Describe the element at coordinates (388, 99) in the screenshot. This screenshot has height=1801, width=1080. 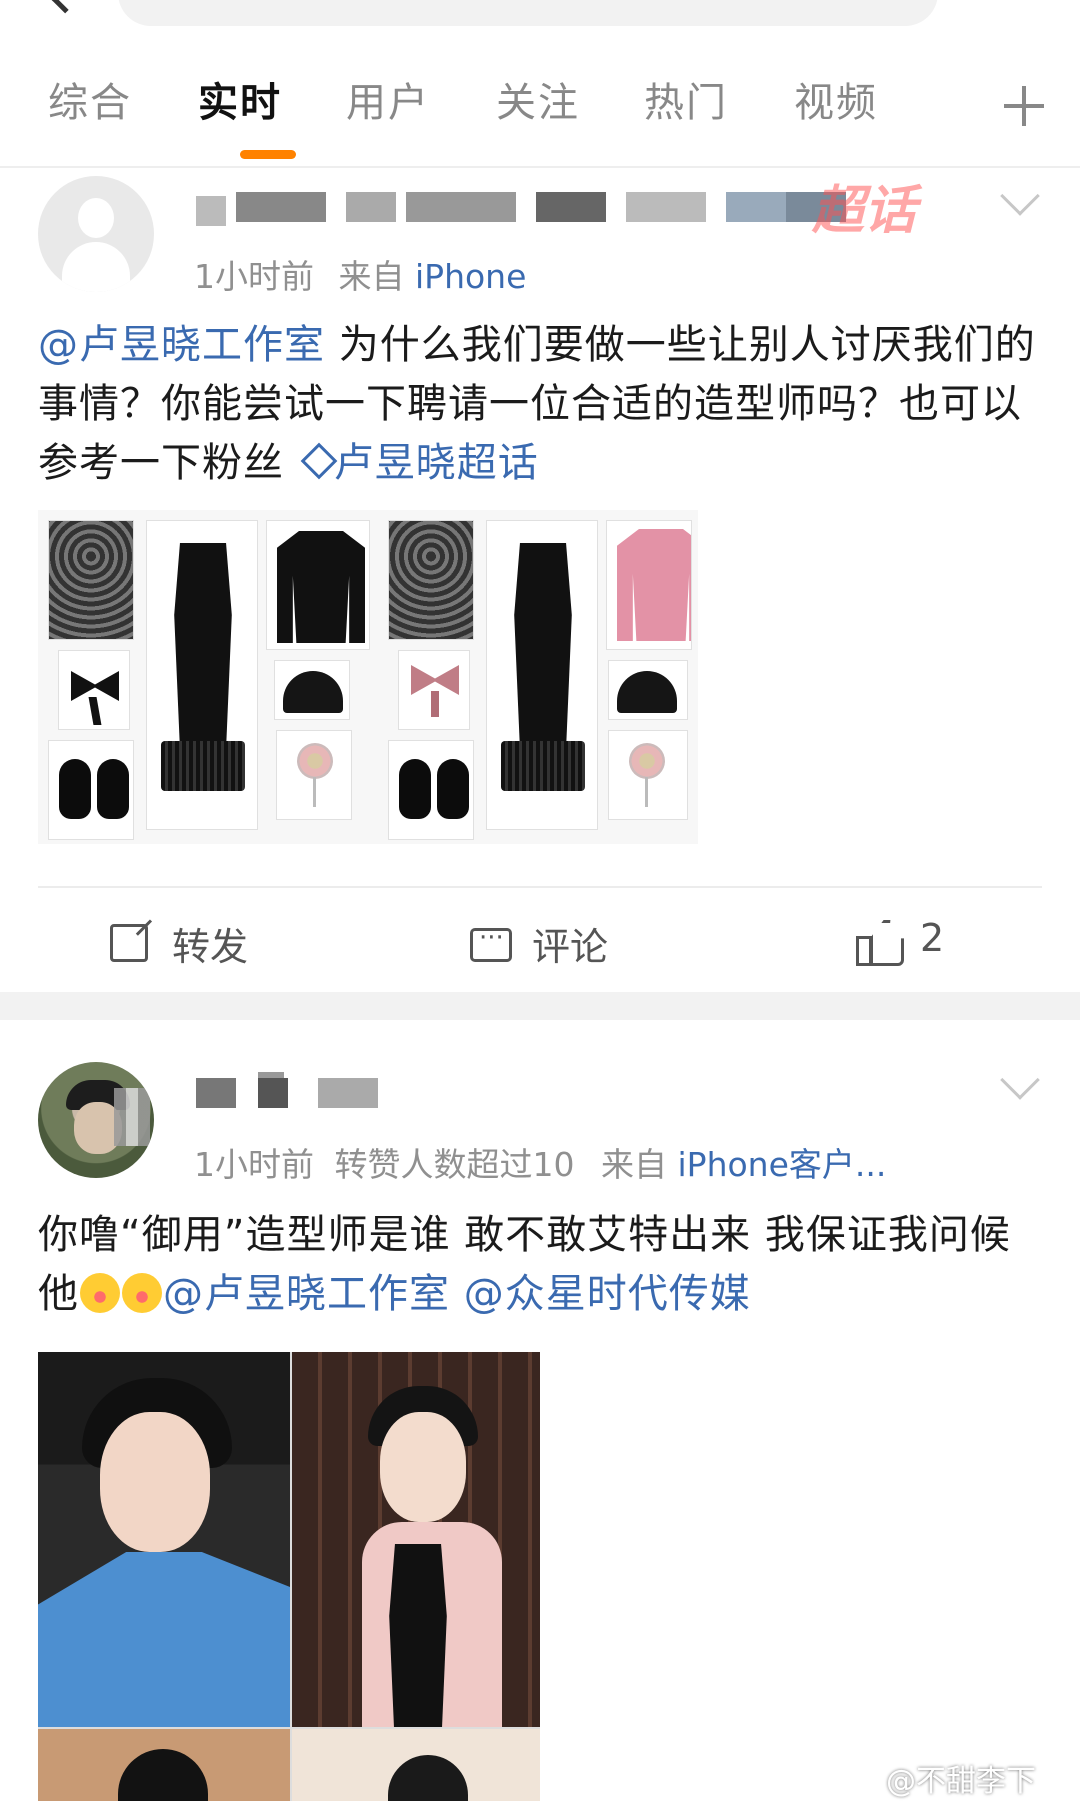
I see `tab-users: 用户` at that location.